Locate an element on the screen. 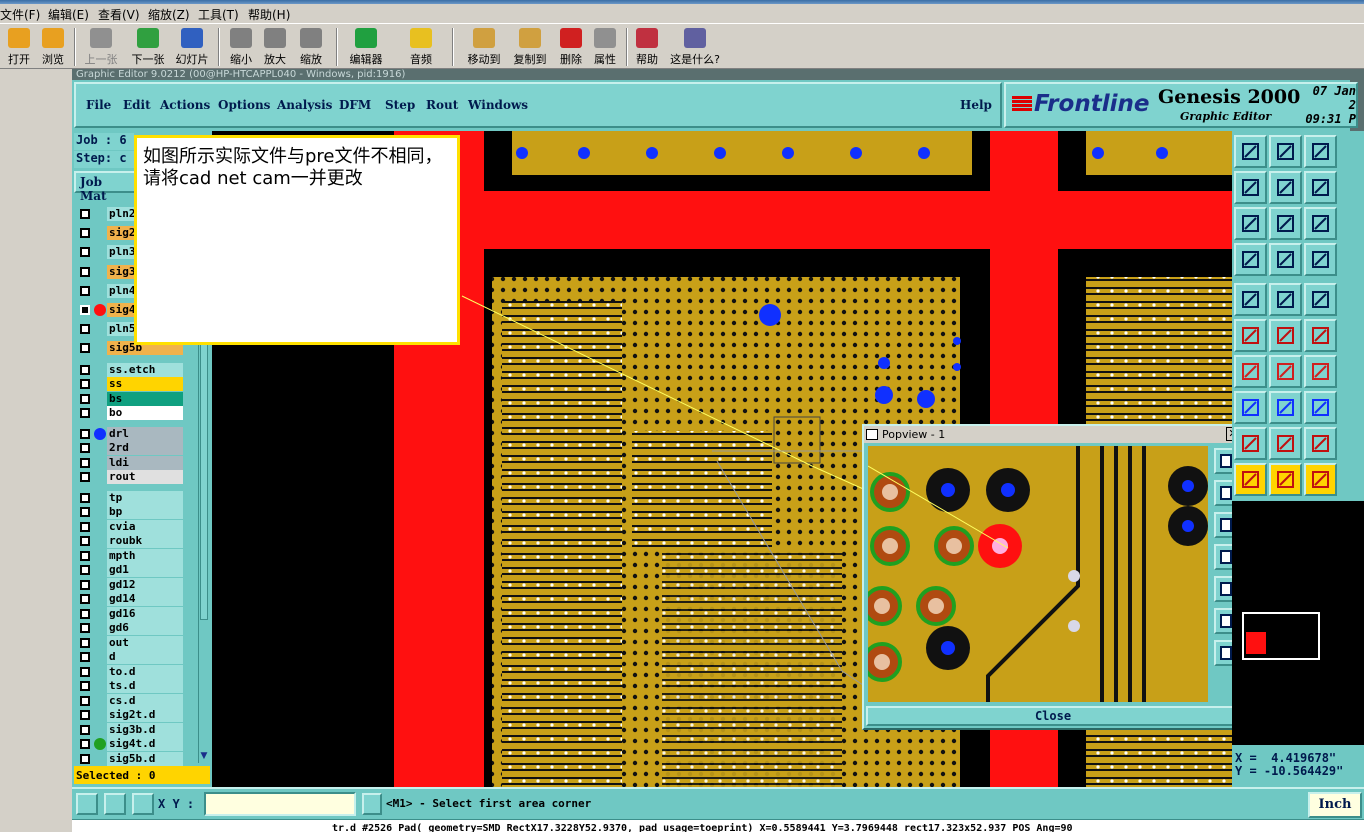 The height and width of the screenshot is (832, 1364). host-menu-item: 编辑(E) is located at coordinates (68, 14).